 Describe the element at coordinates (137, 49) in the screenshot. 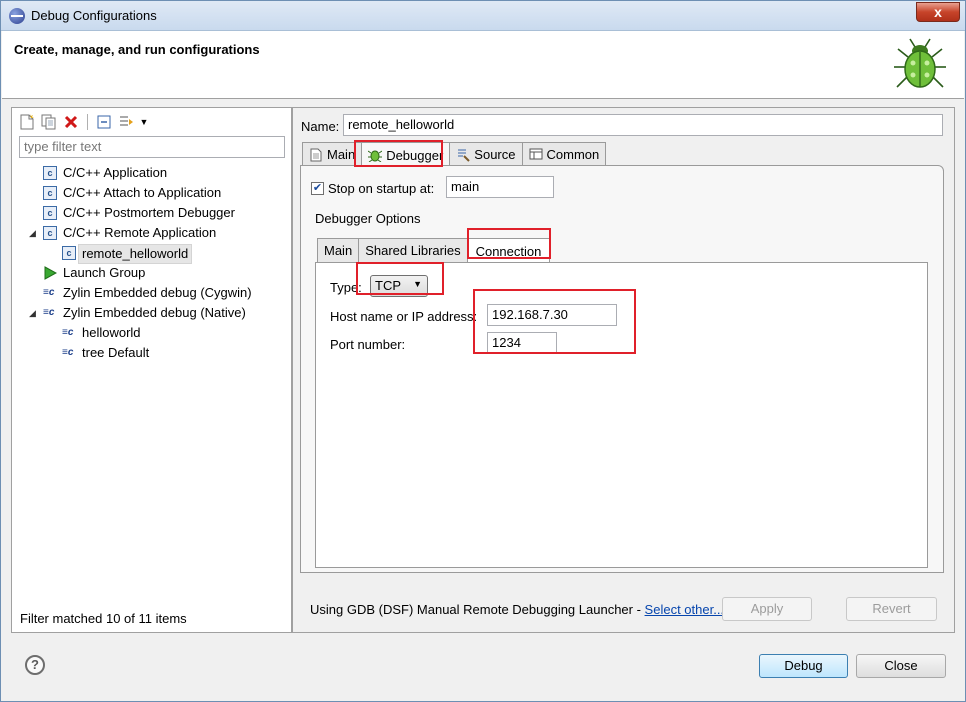

I see `header-title: Create, manage, and run configurations` at that location.